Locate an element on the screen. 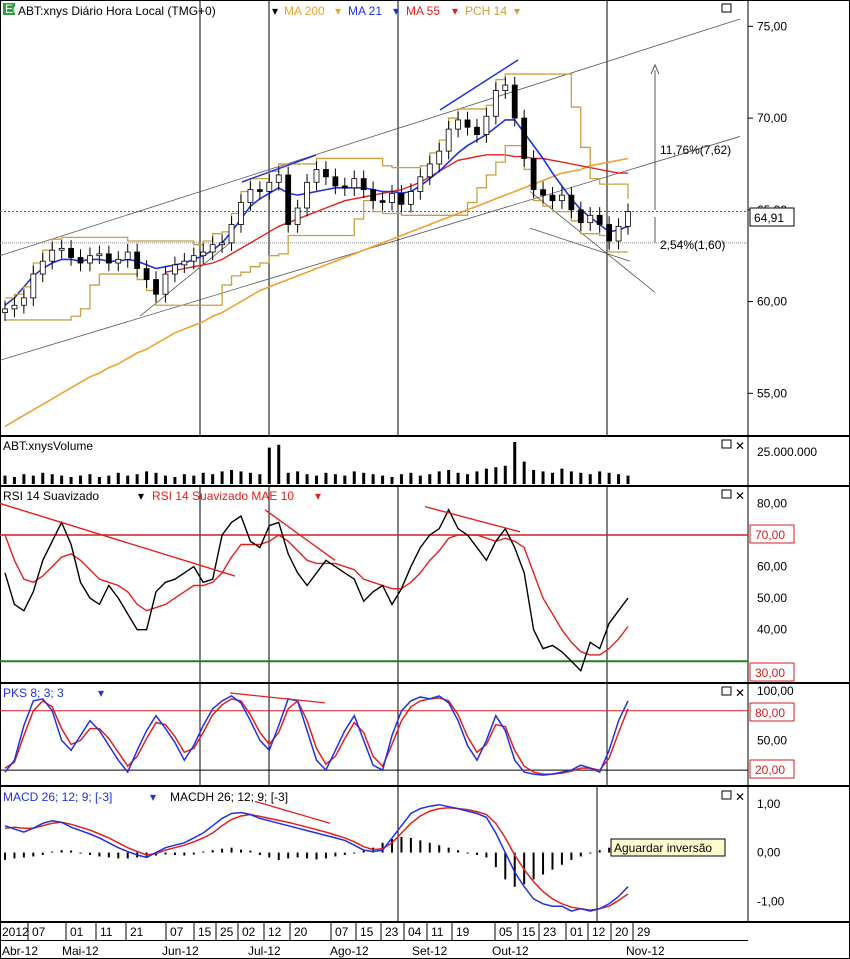 This screenshot has width=850, height=959. pks-dropdown-icon: ▾ is located at coordinates (101, 693).